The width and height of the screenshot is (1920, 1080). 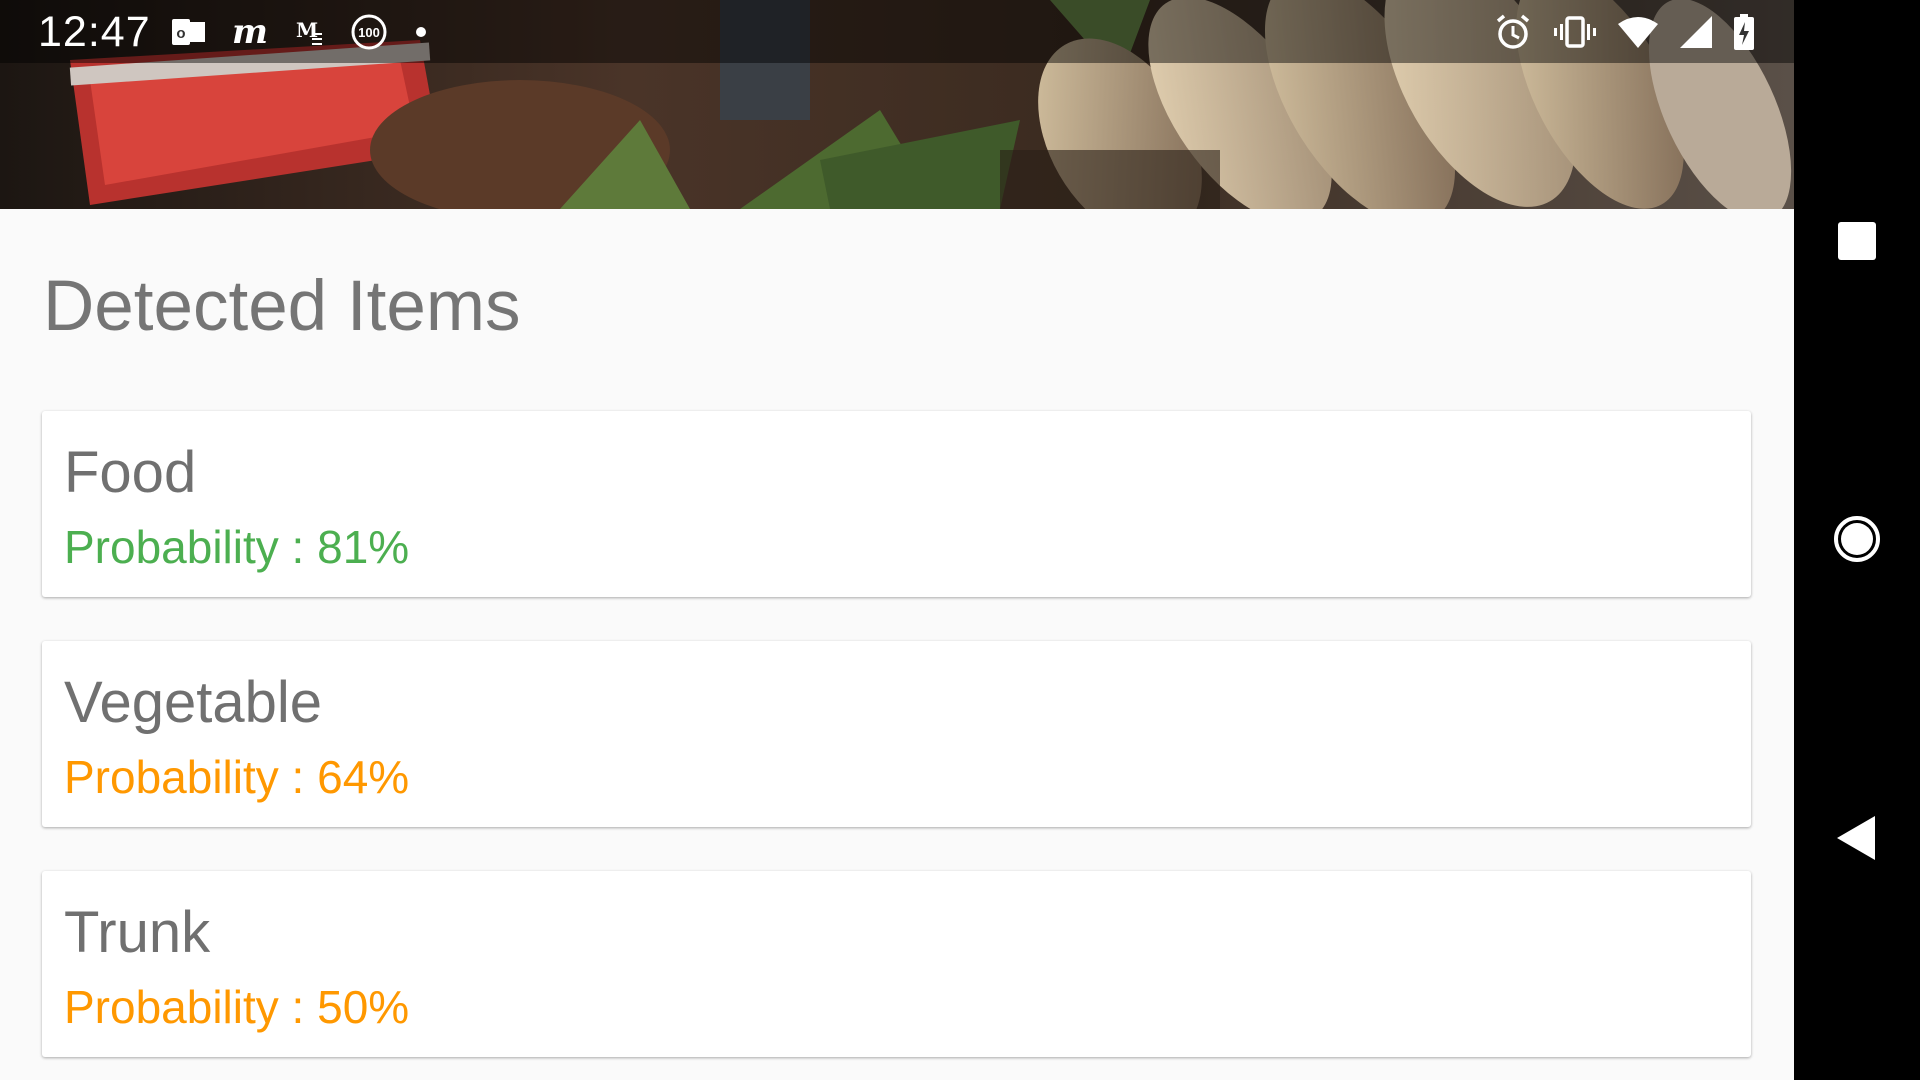 What do you see at coordinates (180, 33) in the screenshot?
I see `svg-text: o` at bounding box center [180, 33].